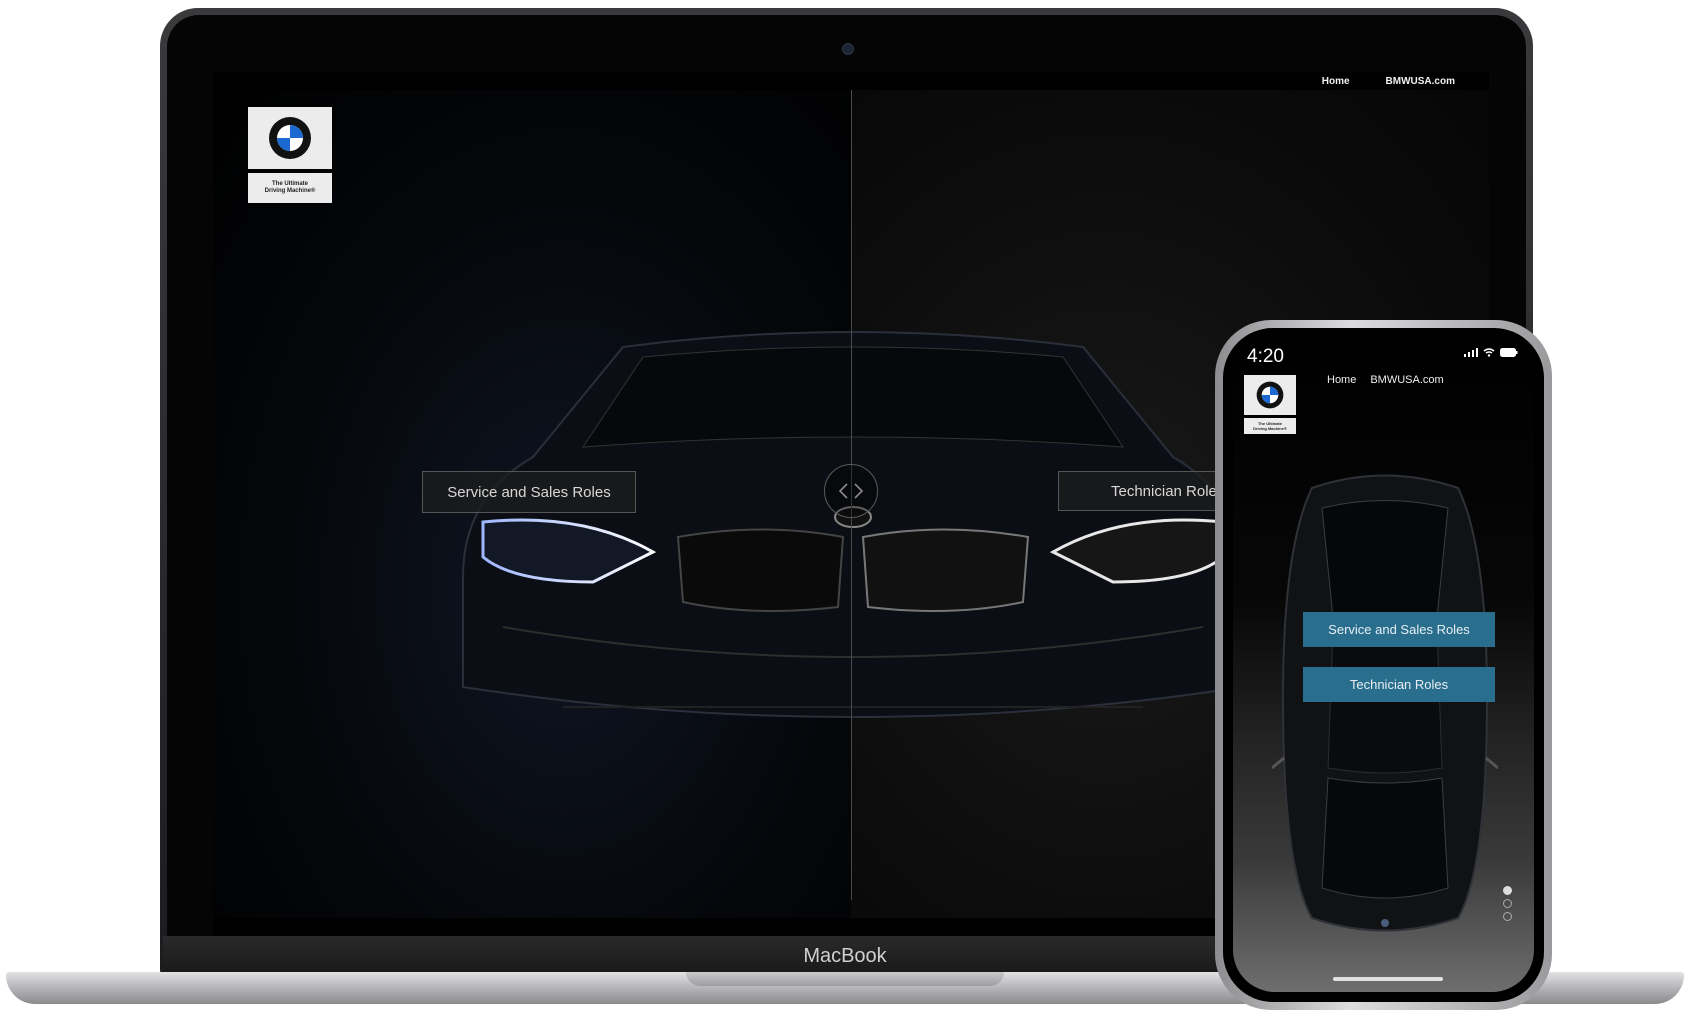 The width and height of the screenshot is (1690, 1016). I want to click on service-sales-roles-button: Service and Sales Roles, so click(529, 492).